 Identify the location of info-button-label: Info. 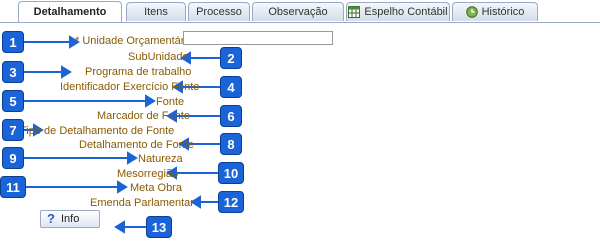
(70, 219).